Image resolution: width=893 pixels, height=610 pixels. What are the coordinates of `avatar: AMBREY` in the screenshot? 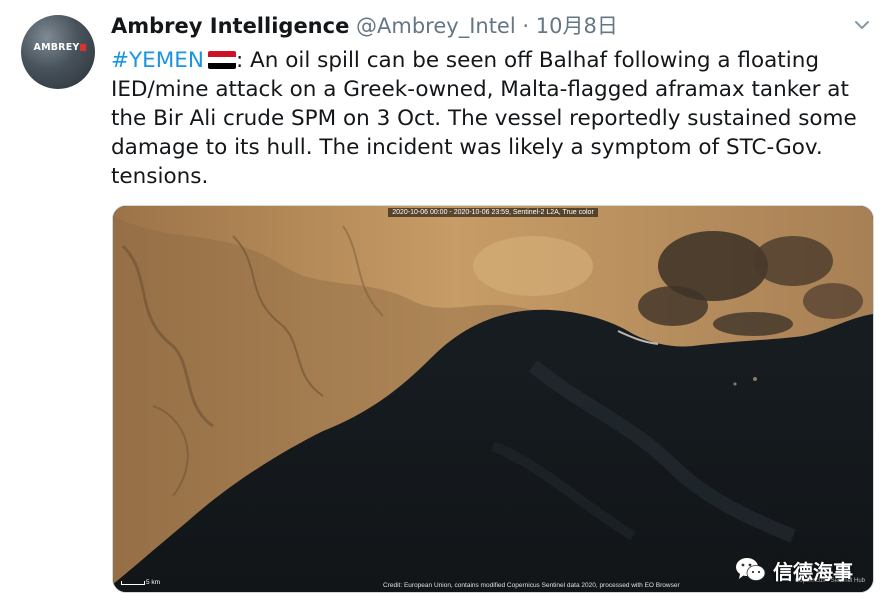 It's located at (58, 52).